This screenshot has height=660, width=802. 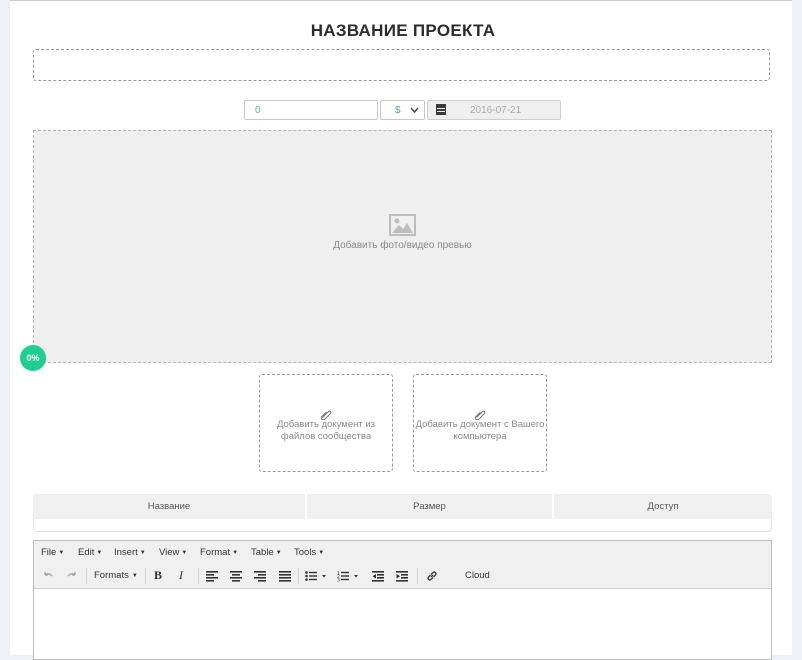 I want to click on formats-dropdown: Formats ▼, so click(x=116, y=575).